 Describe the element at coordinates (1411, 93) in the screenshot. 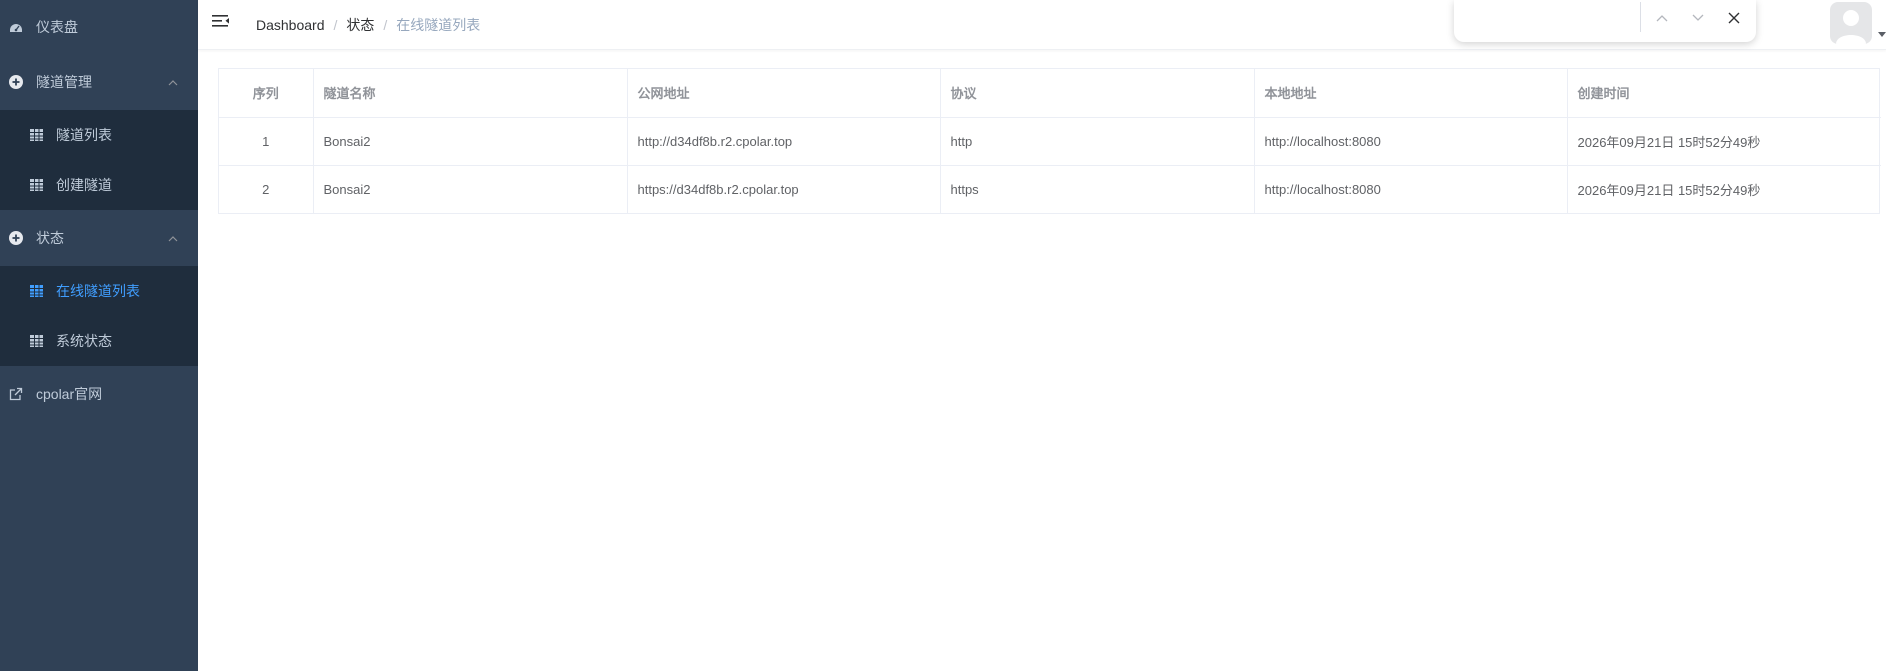

I see `column-header-local-address: 本地地址` at that location.